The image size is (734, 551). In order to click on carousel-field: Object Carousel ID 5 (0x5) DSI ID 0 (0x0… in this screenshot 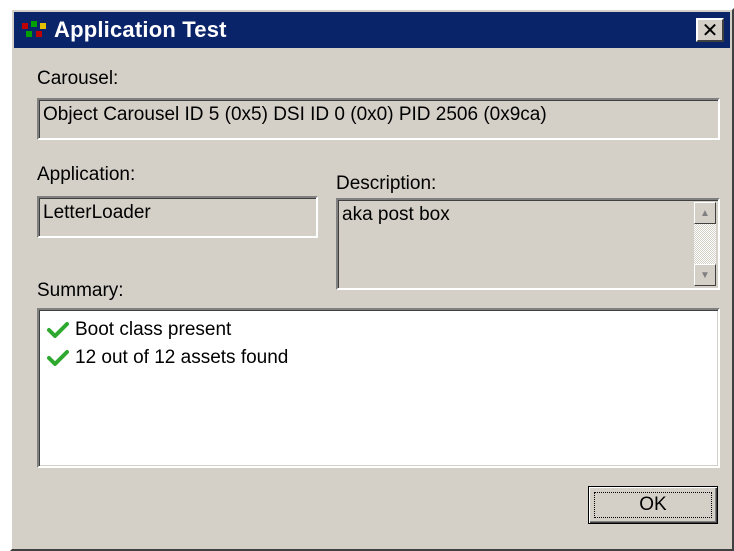, I will do `click(378, 119)`.